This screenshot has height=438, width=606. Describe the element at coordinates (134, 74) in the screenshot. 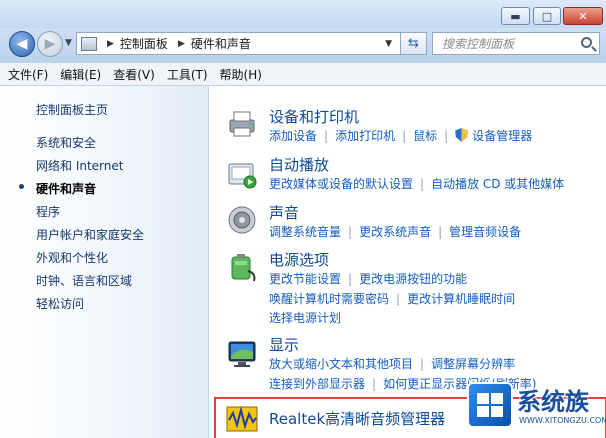

I see `menu-view: 查看(V)` at that location.